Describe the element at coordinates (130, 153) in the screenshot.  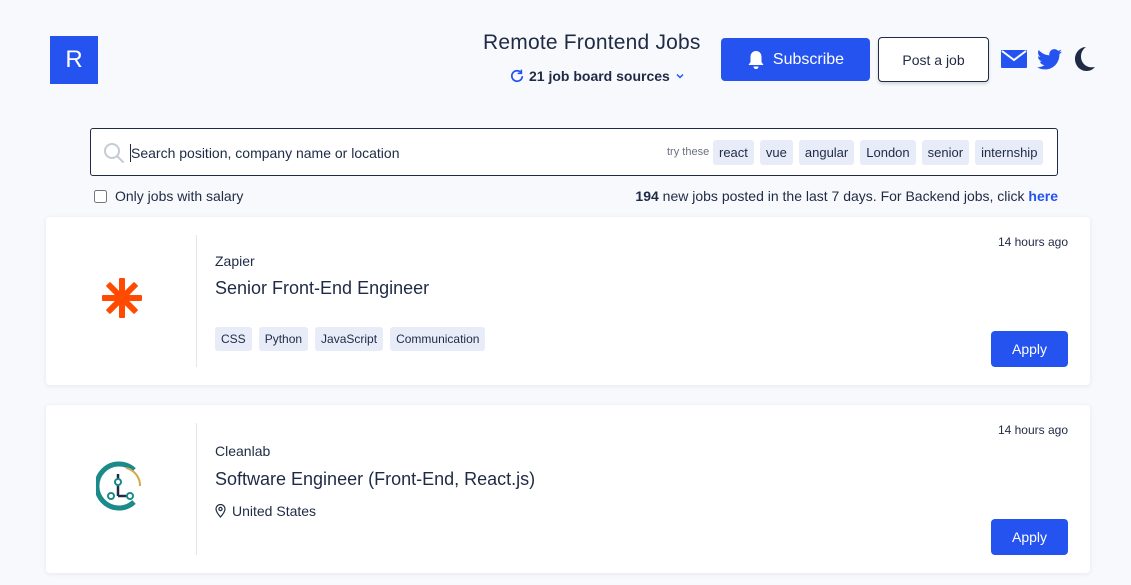
I see `text-cursor` at that location.